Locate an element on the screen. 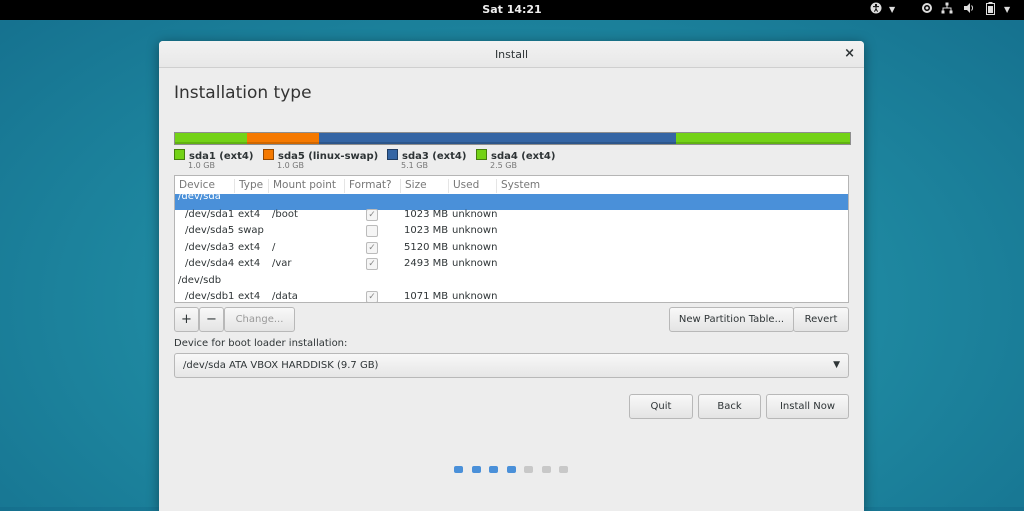  bootloader-label: Device for boot loader installation: is located at coordinates (261, 343).